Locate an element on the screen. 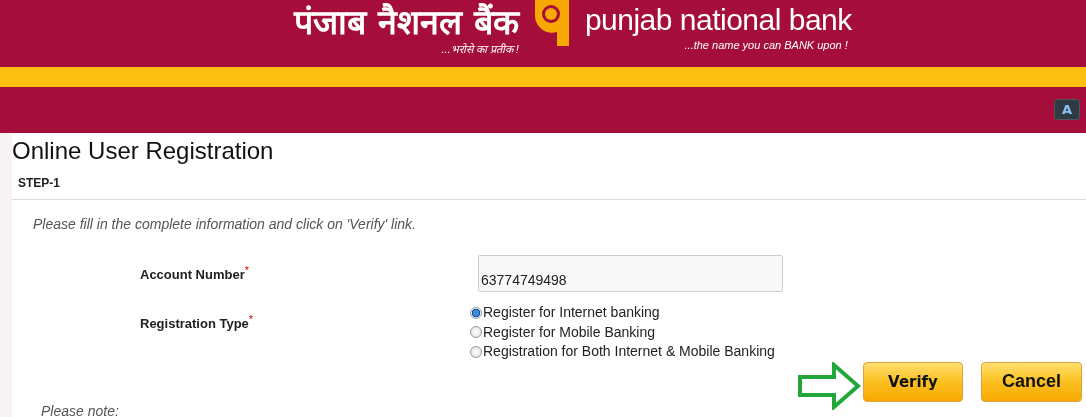 This screenshot has width=1086, height=417. account-number-field: 63774749498 is located at coordinates (630, 273).